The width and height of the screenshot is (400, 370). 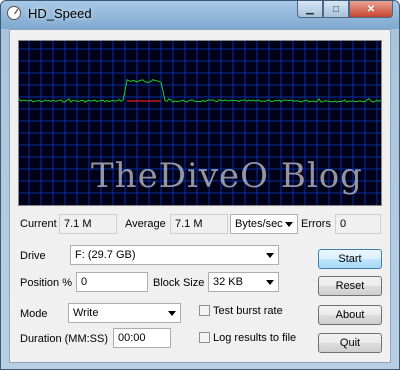 I want to click on test-burst-label: Test burst rate, so click(x=248, y=311).